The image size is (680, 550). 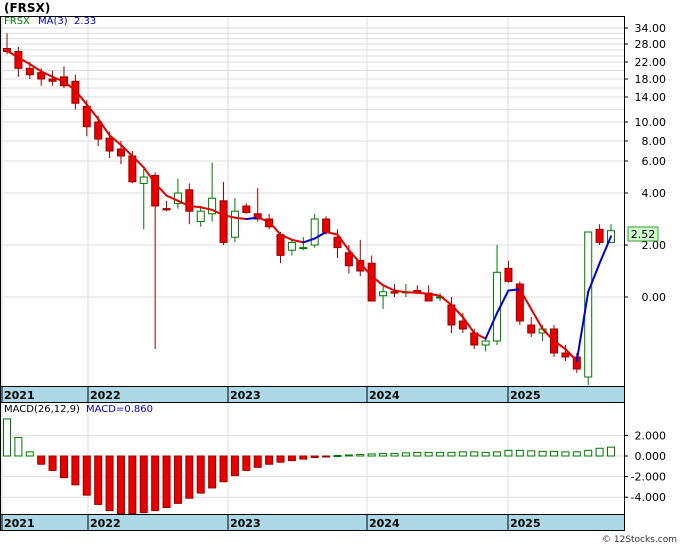 I want to click on price-tick-label: 6.00, so click(x=654, y=161).